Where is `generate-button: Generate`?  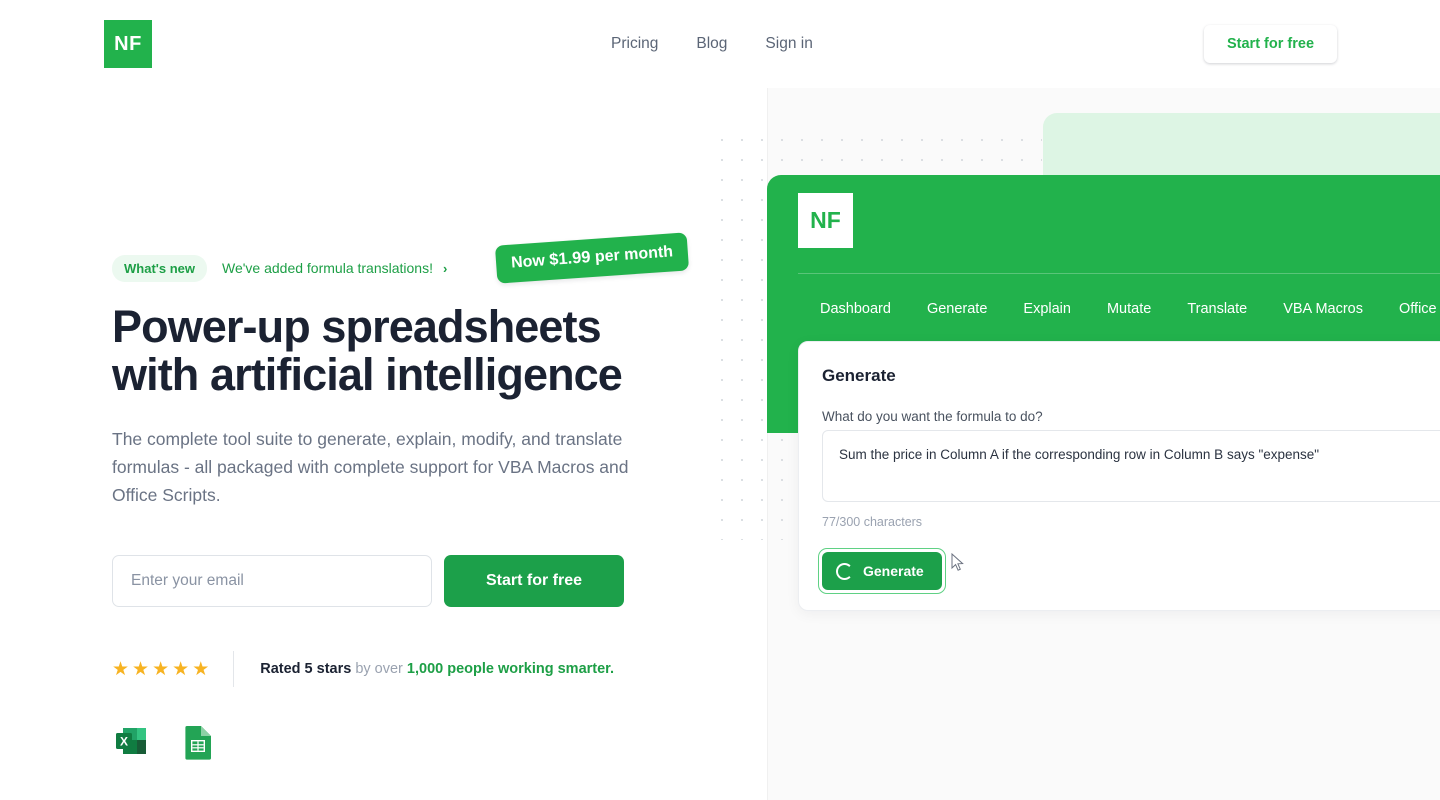
generate-button: Generate is located at coordinates (882, 571).